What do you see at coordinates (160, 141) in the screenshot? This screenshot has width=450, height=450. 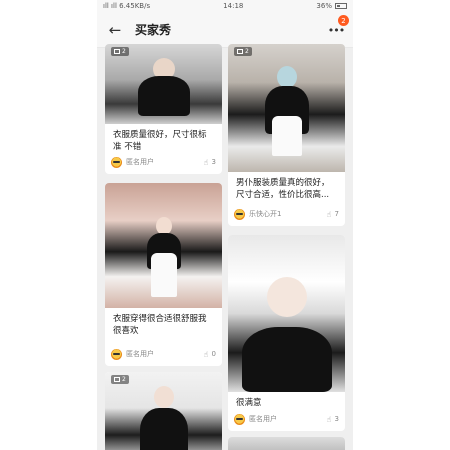 I see `review-text: 衣服质量很好，尺寸很标准 不错` at bounding box center [160, 141].